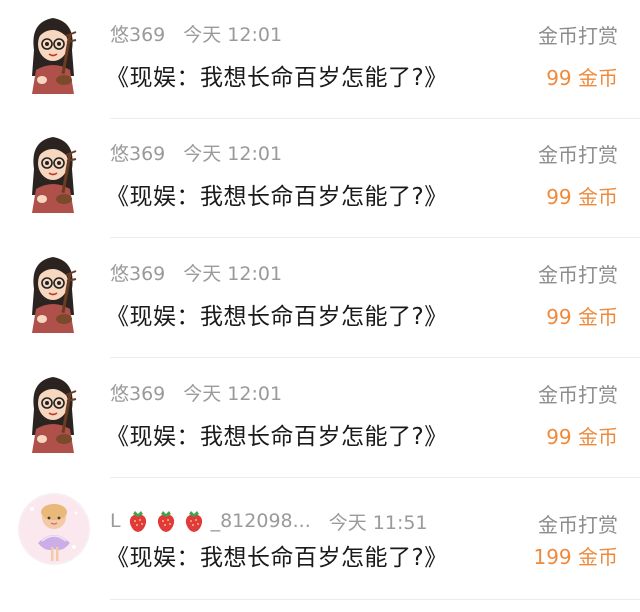 The width and height of the screenshot is (640, 612). I want to click on strawberry-emoji-group, so click(169, 521).